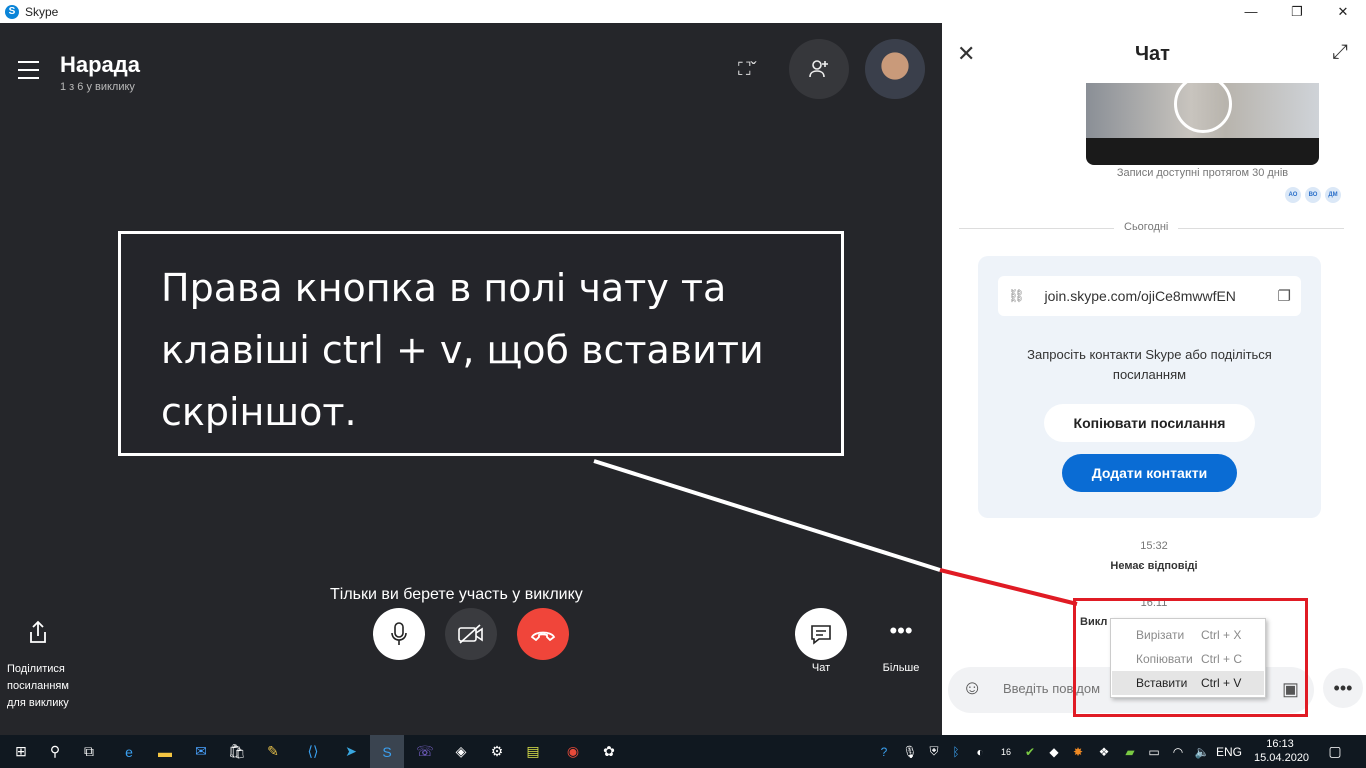 The width and height of the screenshot is (1366, 768). What do you see at coordinates (910, 751) in the screenshot?
I see `tray-microphone-icon: 🎙` at bounding box center [910, 751].